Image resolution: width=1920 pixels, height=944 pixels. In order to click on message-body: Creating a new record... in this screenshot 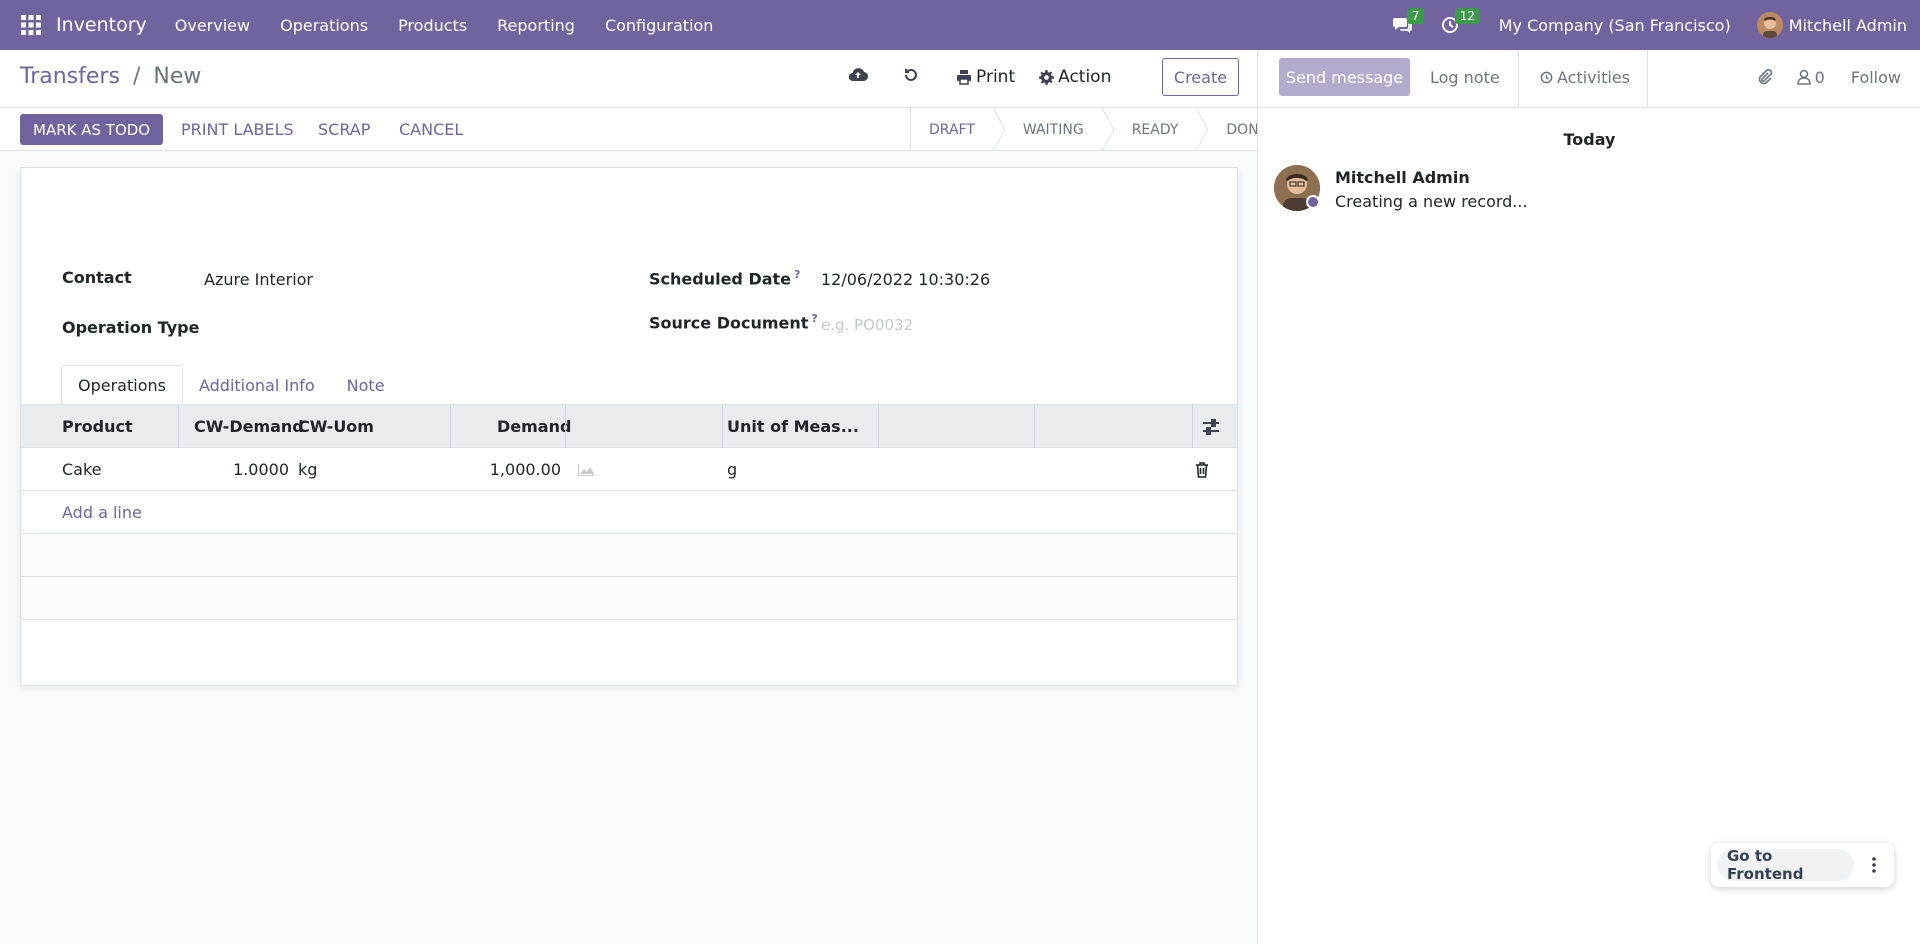, I will do `click(1431, 201)`.